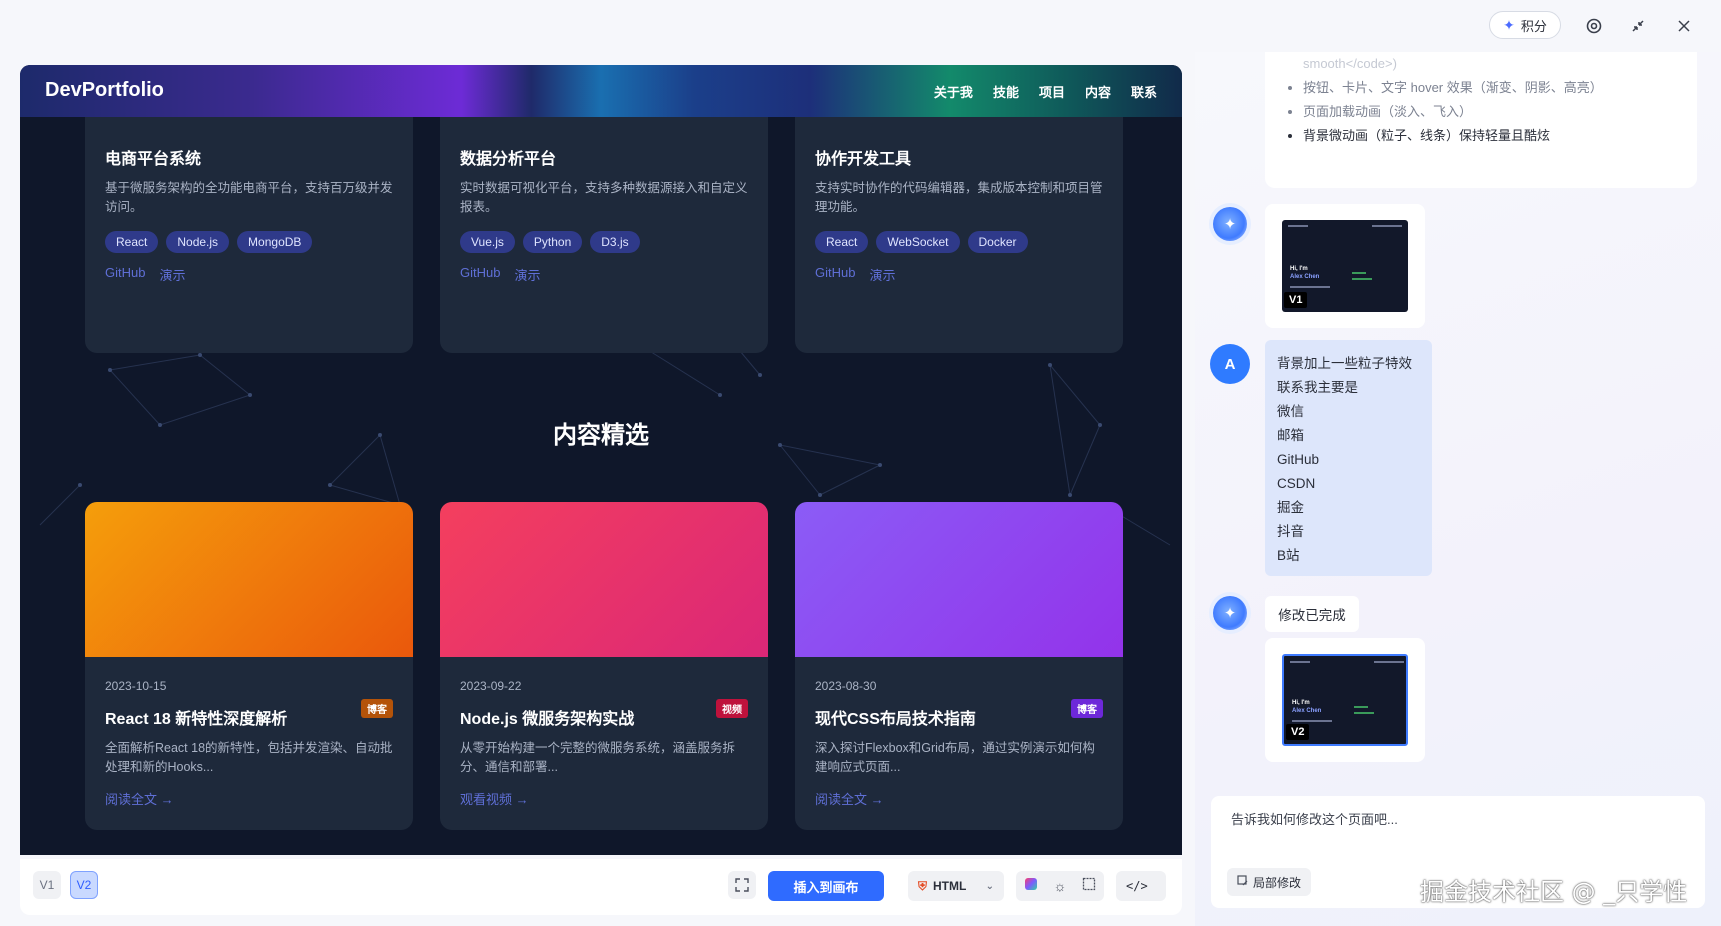 The height and width of the screenshot is (926, 1721). Describe the element at coordinates (1230, 364) in the screenshot. I see `user-avatar: A` at that location.